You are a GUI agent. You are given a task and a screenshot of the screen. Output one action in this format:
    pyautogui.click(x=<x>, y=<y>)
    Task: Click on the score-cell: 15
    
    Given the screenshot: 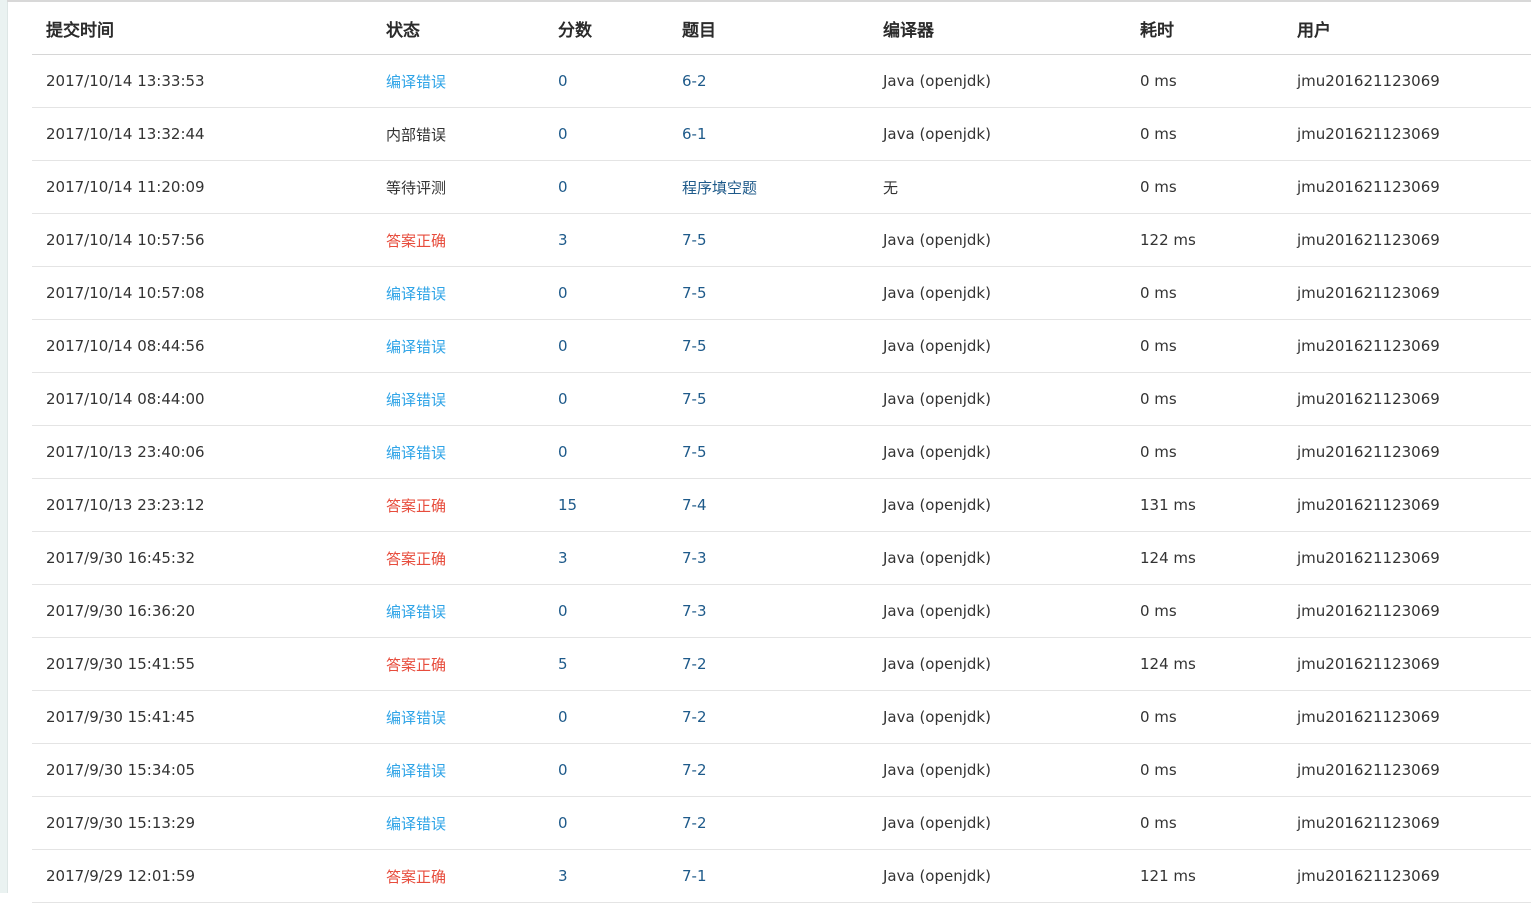 What is the action you would take?
    pyautogui.click(x=606, y=505)
    